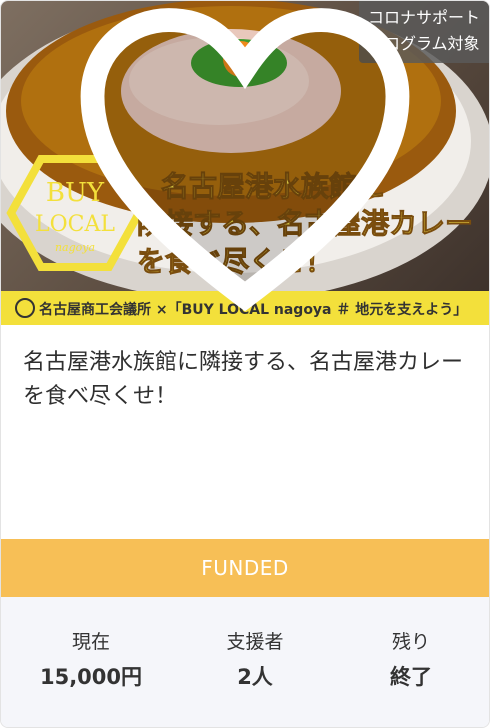  What do you see at coordinates (255, 677) in the screenshot?
I see `stat-supporters-value: 2人` at bounding box center [255, 677].